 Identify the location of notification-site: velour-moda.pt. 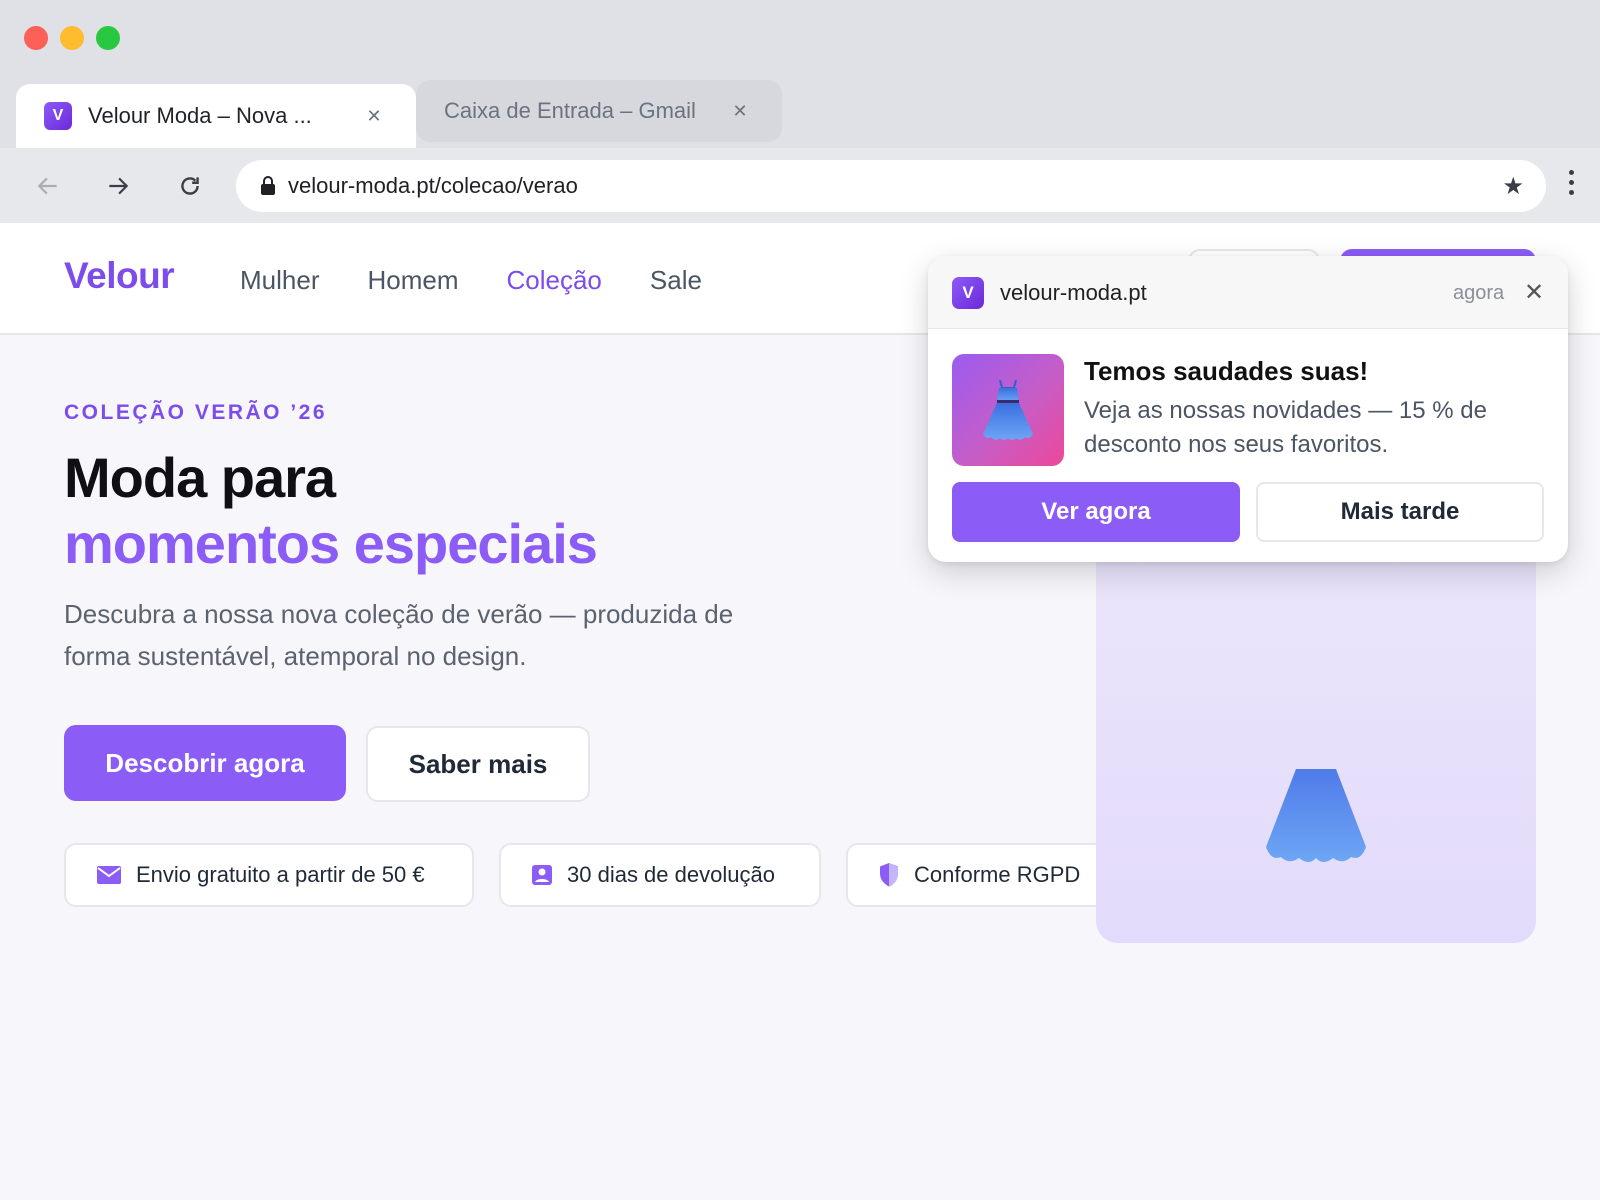
(1073, 292).